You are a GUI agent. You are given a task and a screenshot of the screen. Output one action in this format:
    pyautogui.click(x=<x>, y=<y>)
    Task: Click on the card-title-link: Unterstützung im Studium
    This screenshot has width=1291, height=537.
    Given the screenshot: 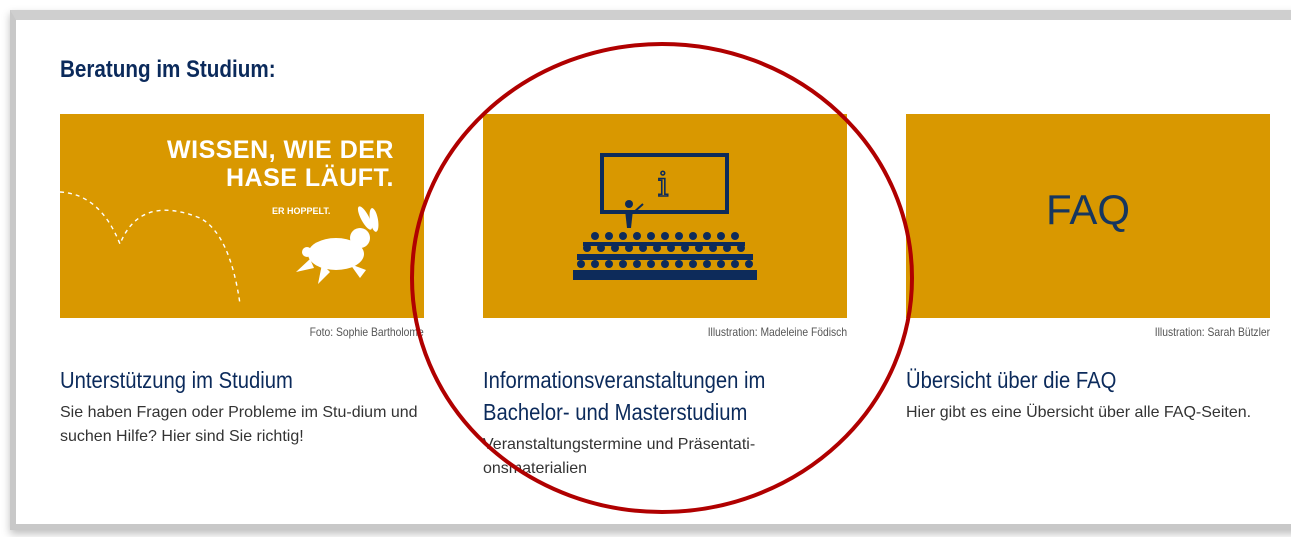 What is the action you would take?
    pyautogui.click(x=231, y=380)
    